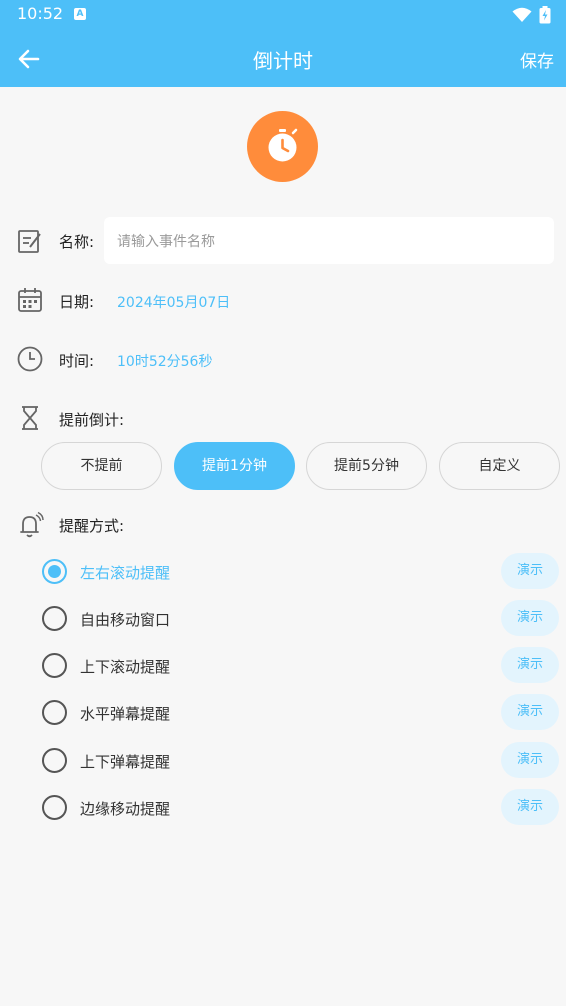  Describe the element at coordinates (283, 666) in the screenshot. I see `reminder-option: 上下滚动提醒 演示` at that location.